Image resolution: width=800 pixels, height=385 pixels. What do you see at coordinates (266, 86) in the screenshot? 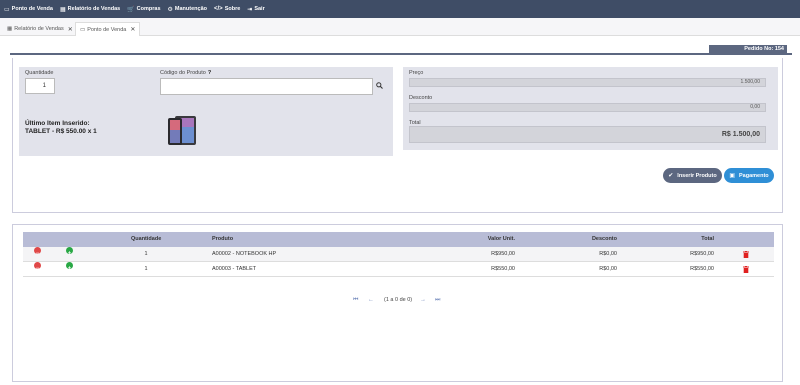
I see `product-code-input` at bounding box center [266, 86].